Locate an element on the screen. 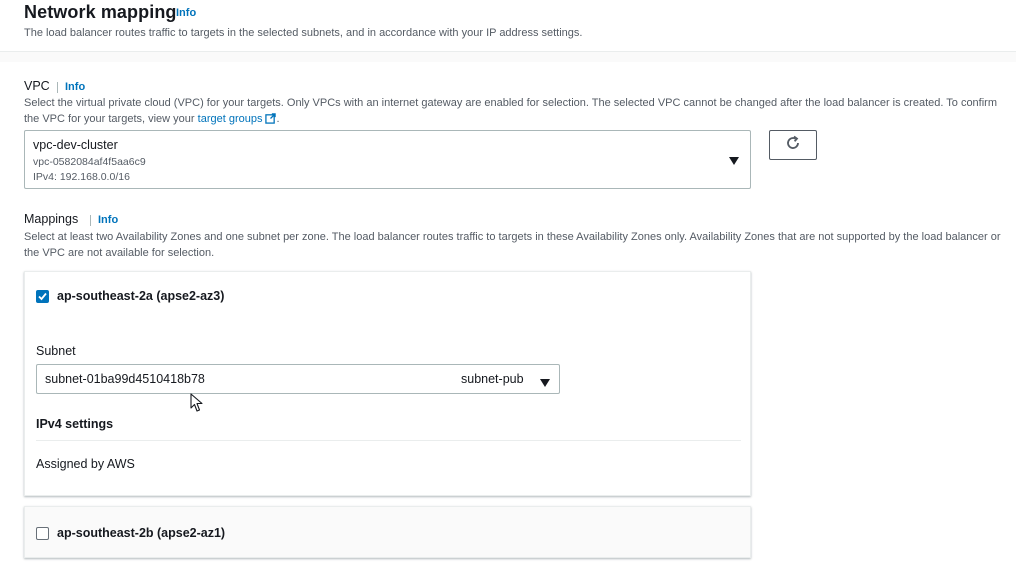  target-groups-link: target groups is located at coordinates (230, 119).